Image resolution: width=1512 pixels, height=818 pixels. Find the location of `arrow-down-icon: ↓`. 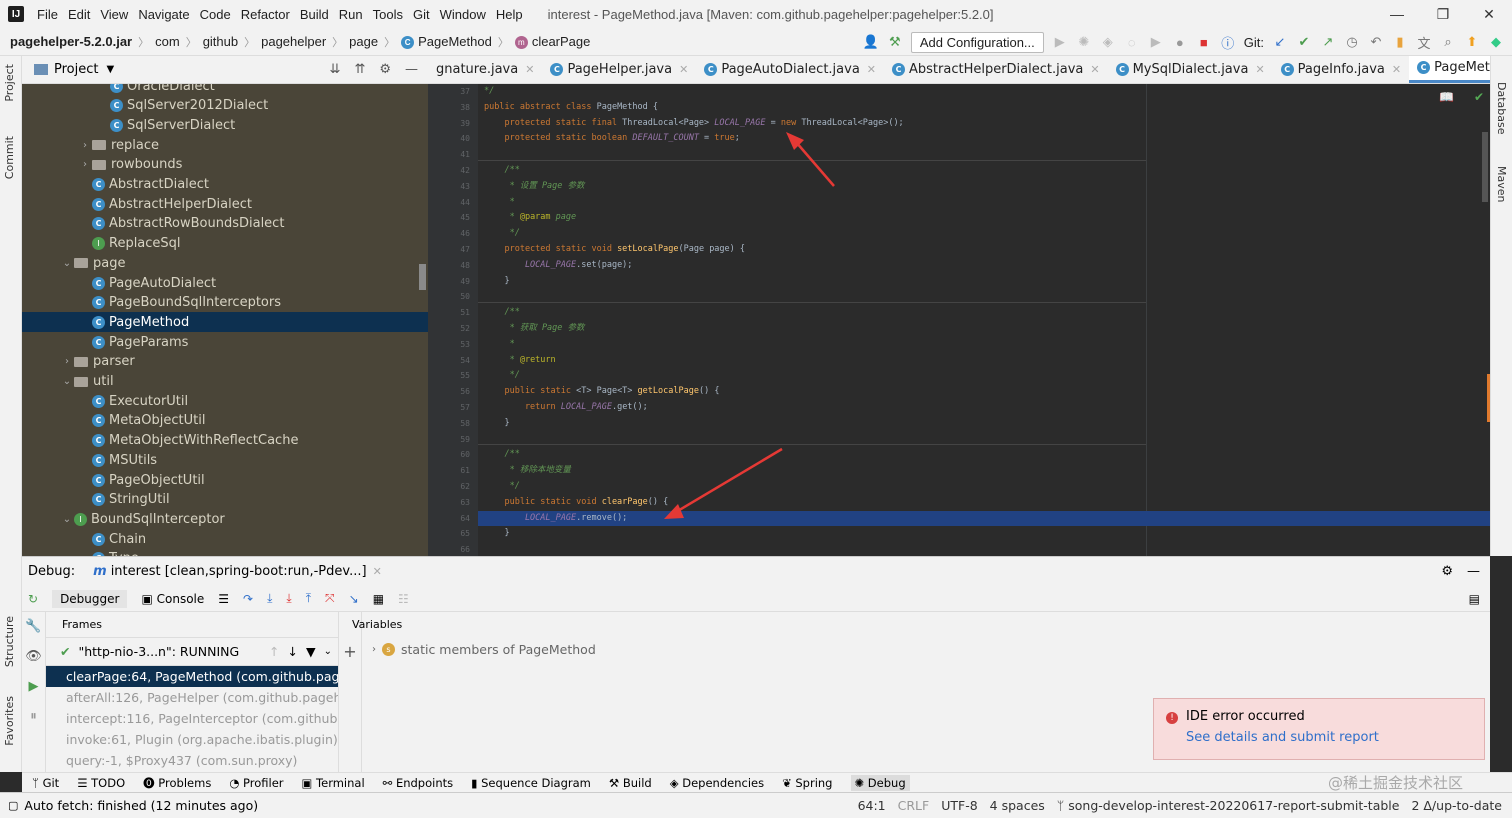

arrow-down-icon: ↓ is located at coordinates (293, 651).